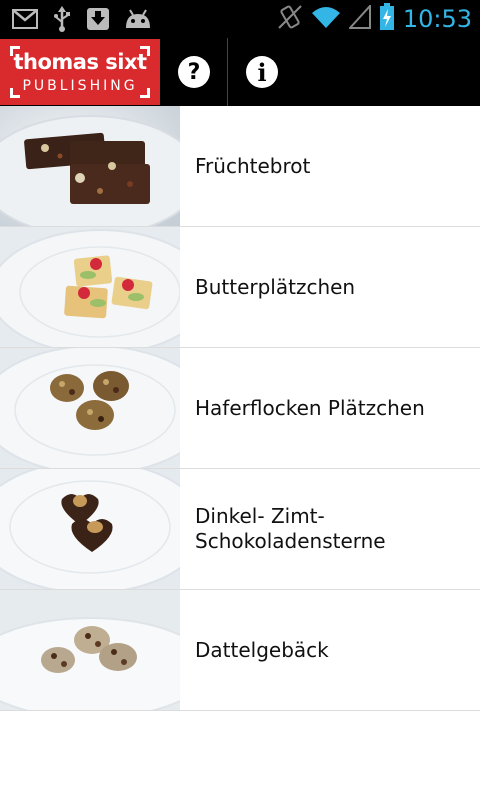 Image resolution: width=480 pixels, height=800 pixels. What do you see at coordinates (290, 528) in the screenshot?
I see `recipe-title: Dinkel- Zimt- Schokoladensterne` at bounding box center [290, 528].